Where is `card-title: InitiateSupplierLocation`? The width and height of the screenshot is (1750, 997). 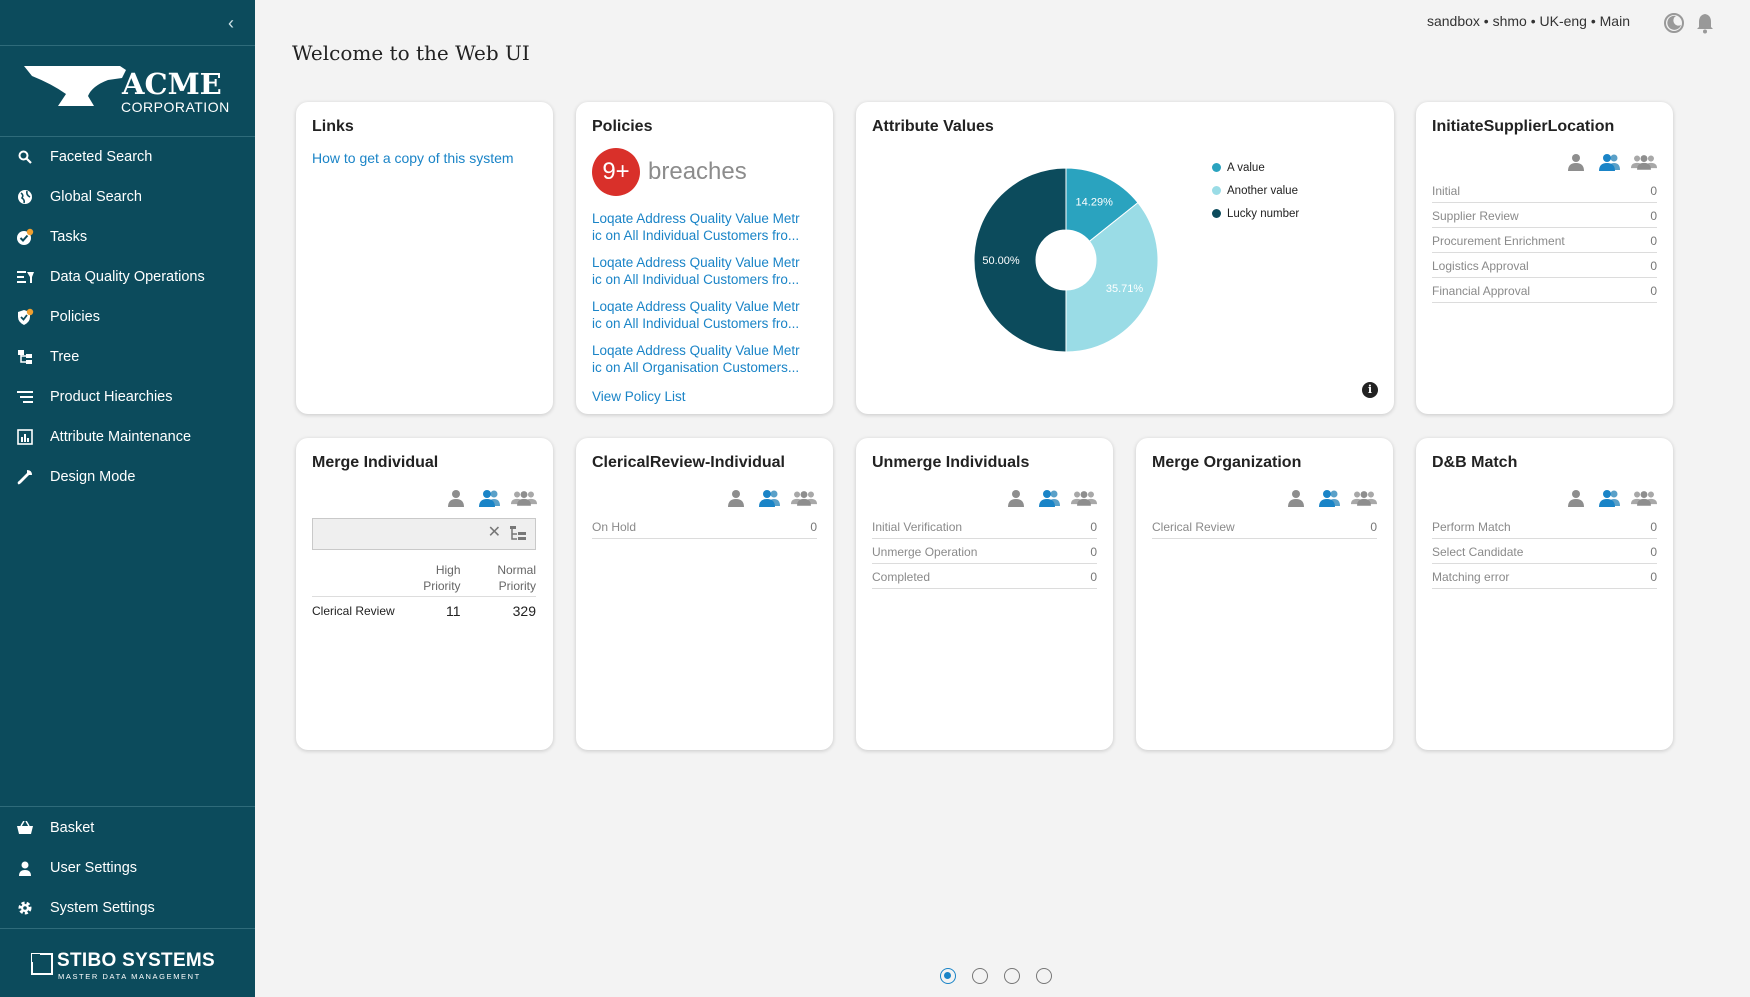 card-title: InitiateSupplierLocation is located at coordinates (1523, 126).